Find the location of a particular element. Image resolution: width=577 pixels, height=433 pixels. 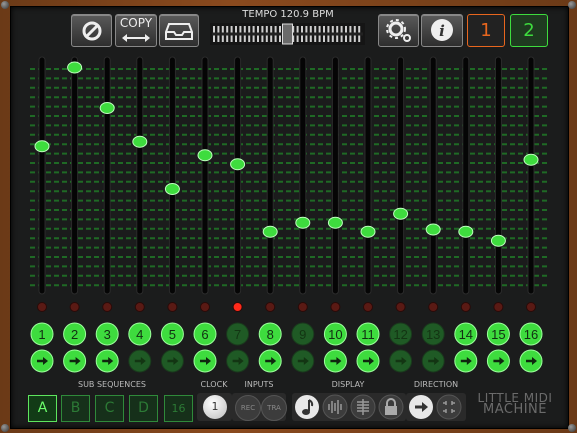

random-direction-button is located at coordinates (449, 407).